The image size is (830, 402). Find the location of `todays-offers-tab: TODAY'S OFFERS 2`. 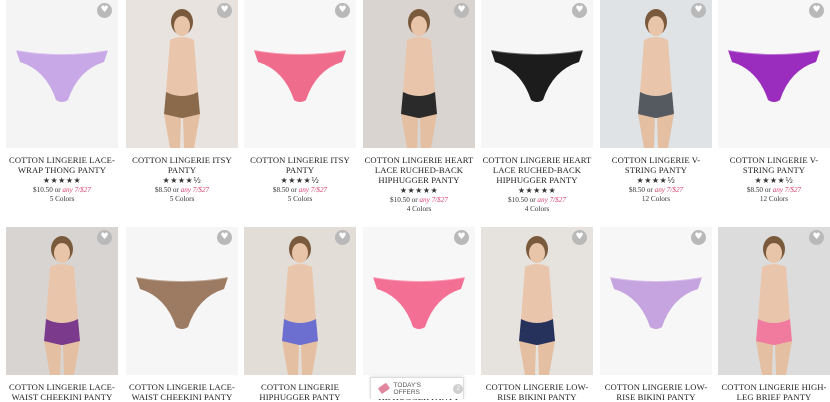

todays-offers-tab: TODAY'S OFFERS 2 is located at coordinates (417, 388).